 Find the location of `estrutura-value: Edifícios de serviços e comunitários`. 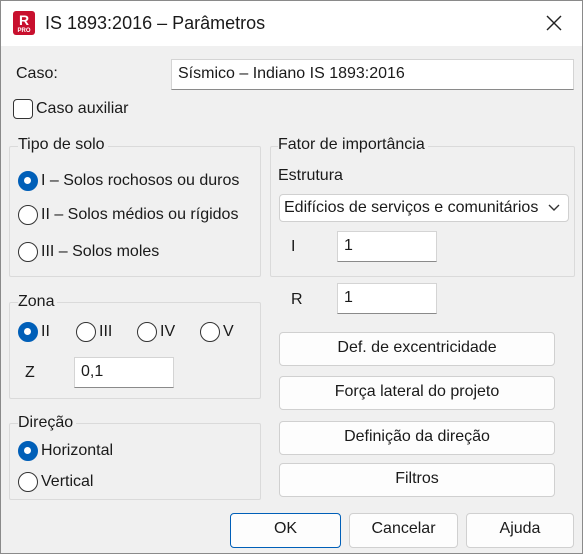

estrutura-value: Edifícios de serviços e comunitários is located at coordinates (411, 207).